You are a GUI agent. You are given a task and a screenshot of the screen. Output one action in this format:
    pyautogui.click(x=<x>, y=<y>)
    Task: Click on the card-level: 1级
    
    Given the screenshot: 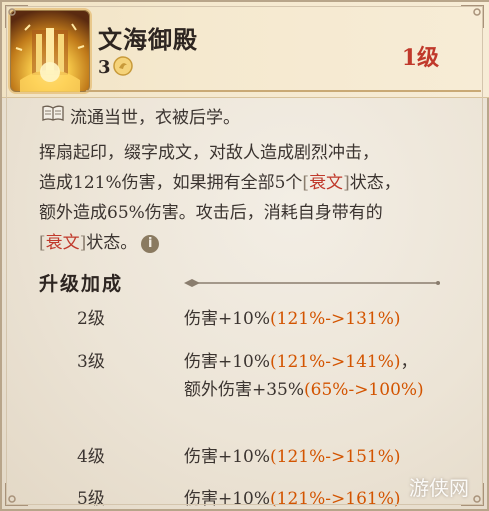 What is the action you would take?
    pyautogui.click(x=420, y=58)
    